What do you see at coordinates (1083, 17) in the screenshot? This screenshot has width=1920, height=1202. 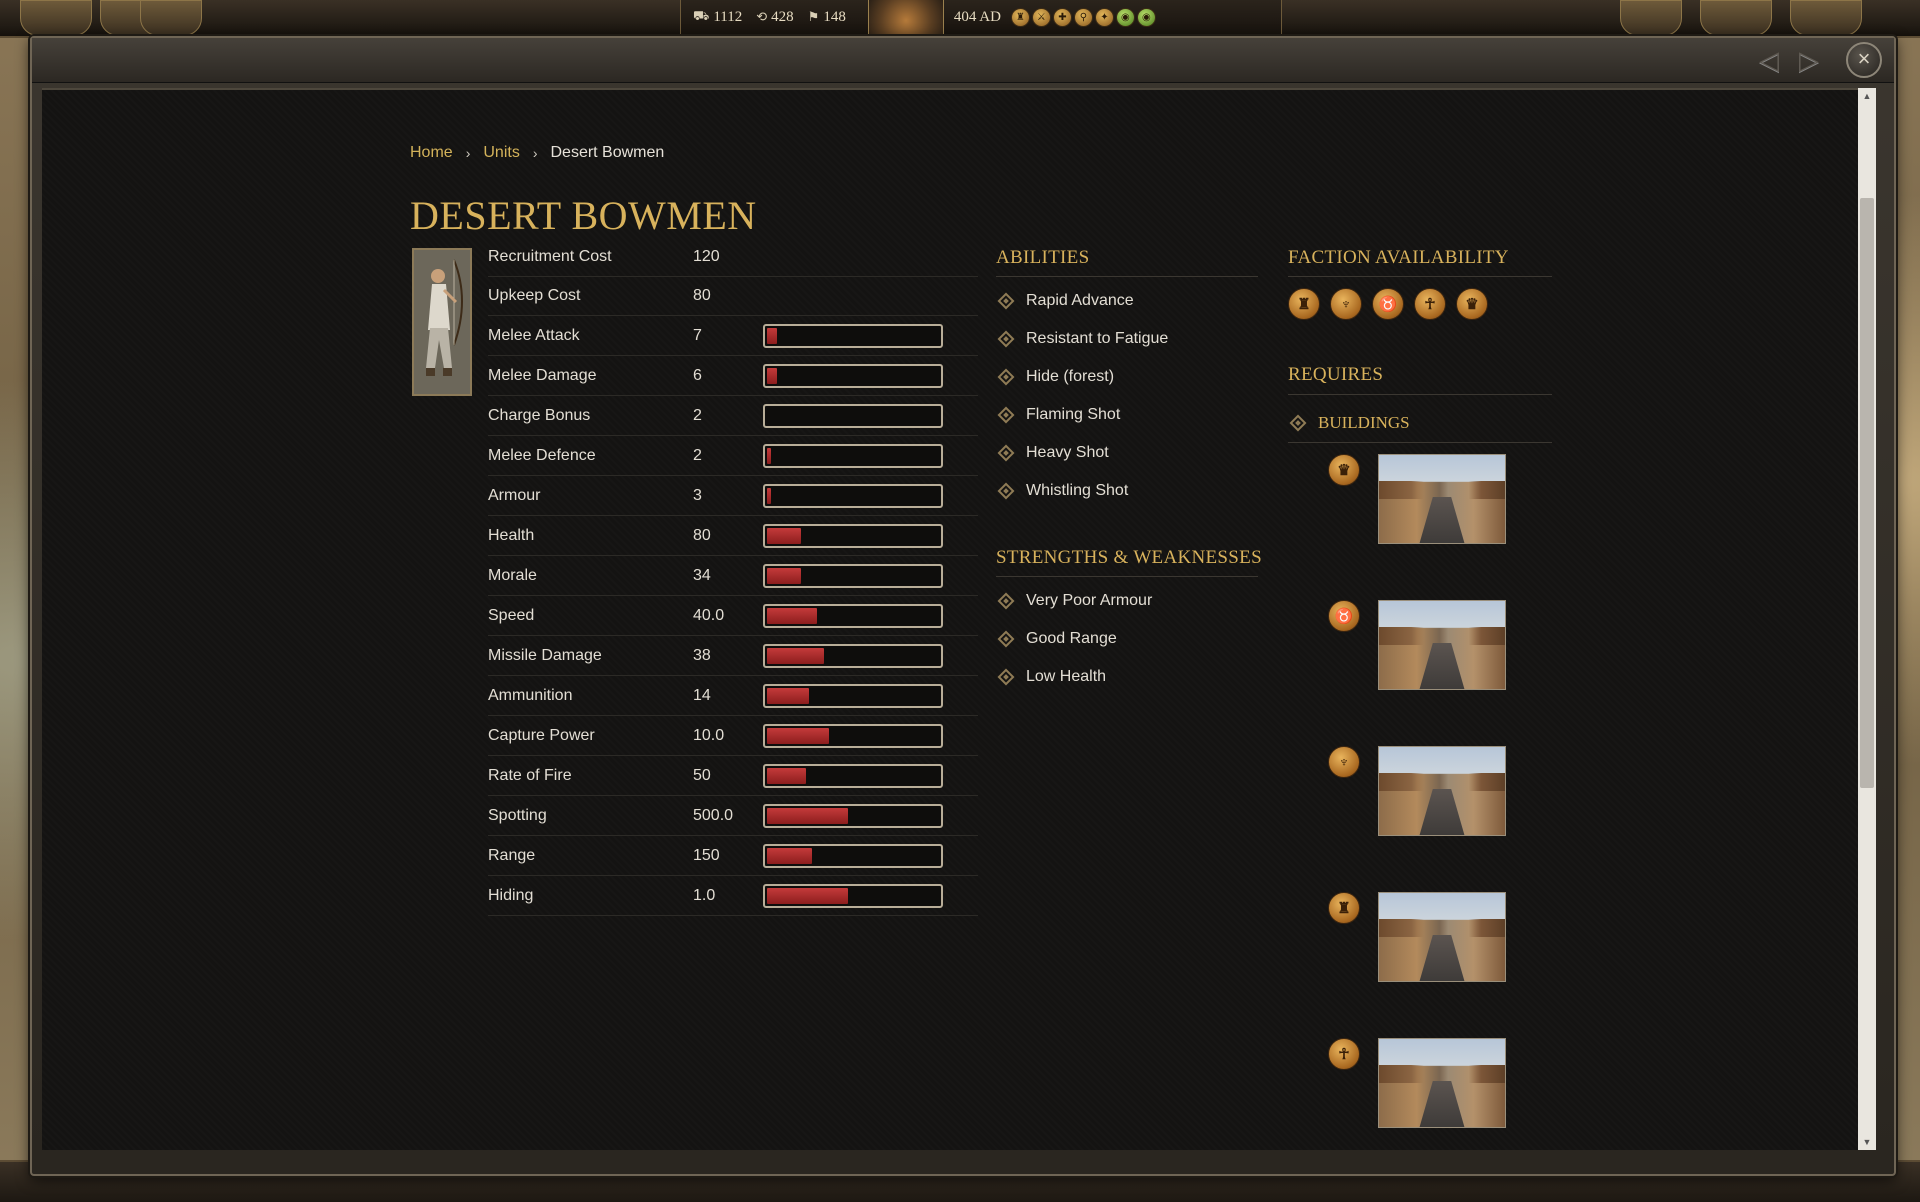 I see `search-icon: ⚲` at bounding box center [1083, 17].